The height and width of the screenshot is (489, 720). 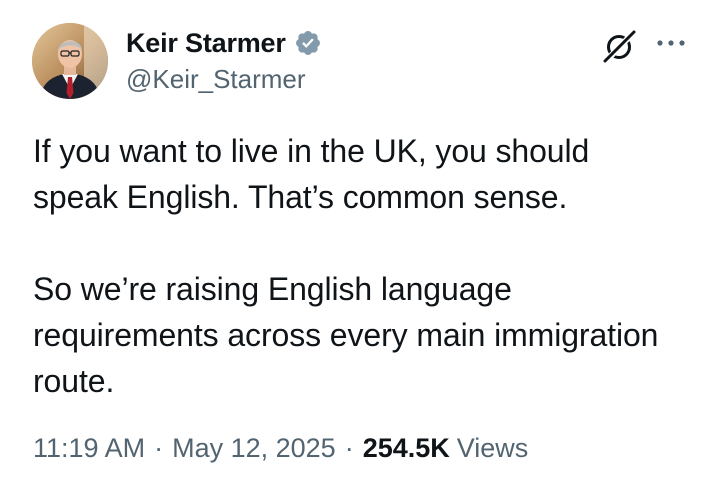 I want to click on tweet-date: May 12, 2025, so click(x=254, y=448).